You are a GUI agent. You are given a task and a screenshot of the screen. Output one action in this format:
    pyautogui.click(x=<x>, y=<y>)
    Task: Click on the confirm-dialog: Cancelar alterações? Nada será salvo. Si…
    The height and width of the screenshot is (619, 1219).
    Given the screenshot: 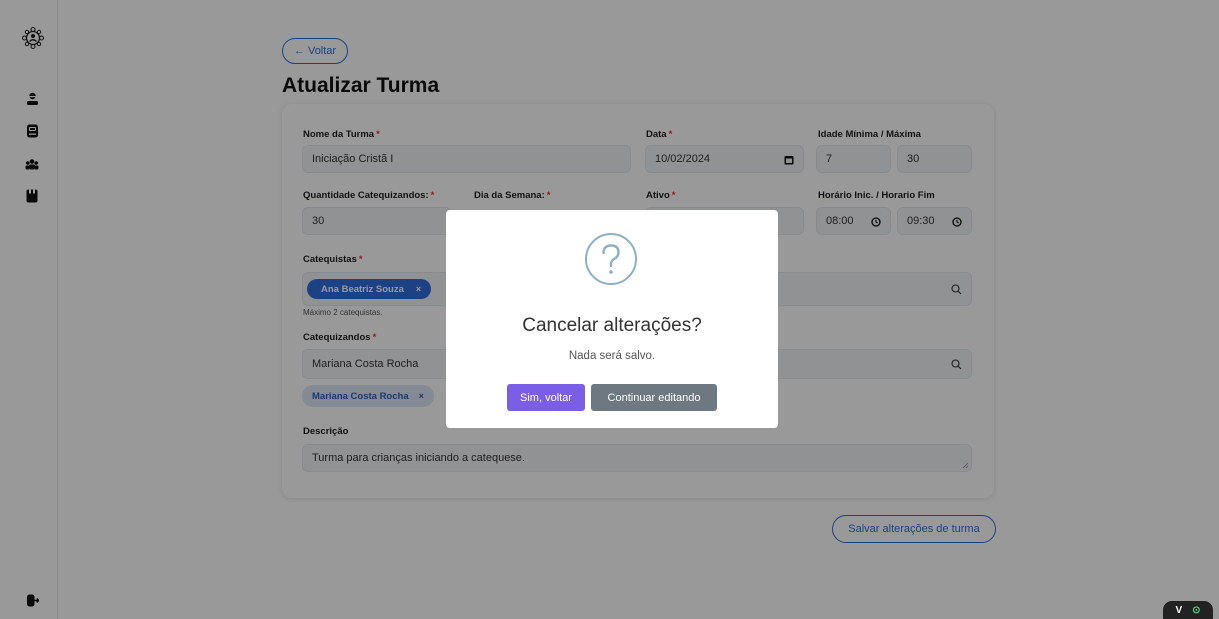 What is the action you would take?
    pyautogui.click(x=612, y=319)
    